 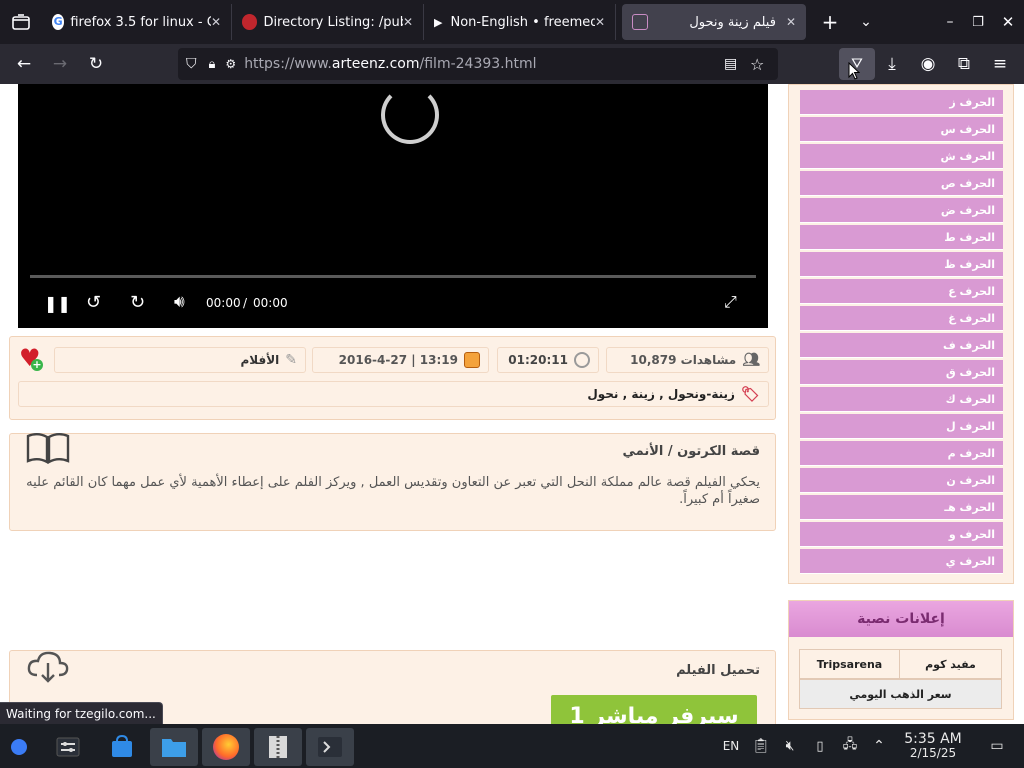 I want to click on letter-link: الحرف و, so click(x=901, y=534).